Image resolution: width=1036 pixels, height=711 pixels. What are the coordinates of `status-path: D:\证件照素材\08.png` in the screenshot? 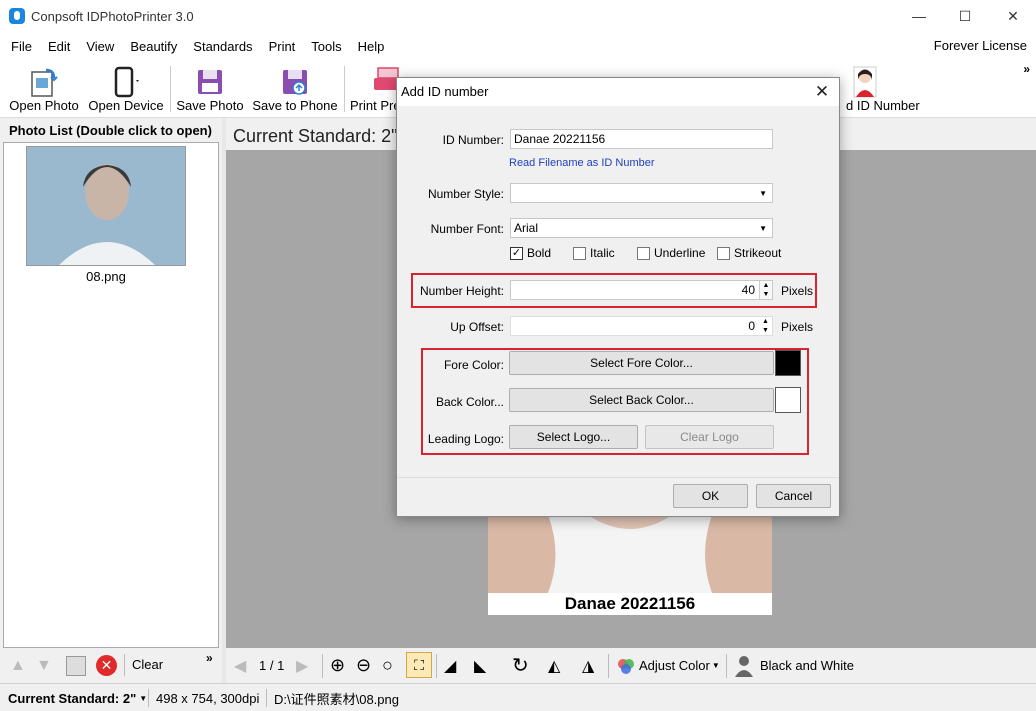 It's located at (336, 699).